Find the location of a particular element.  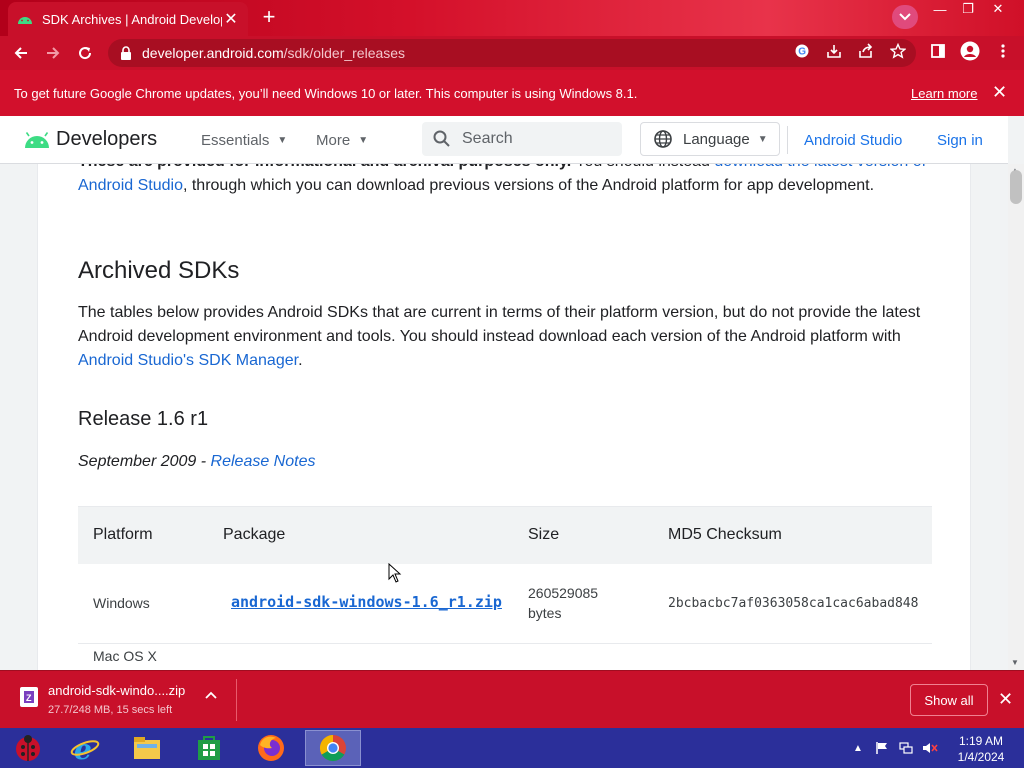

sign-in-link: Sign in is located at coordinates (960, 140).